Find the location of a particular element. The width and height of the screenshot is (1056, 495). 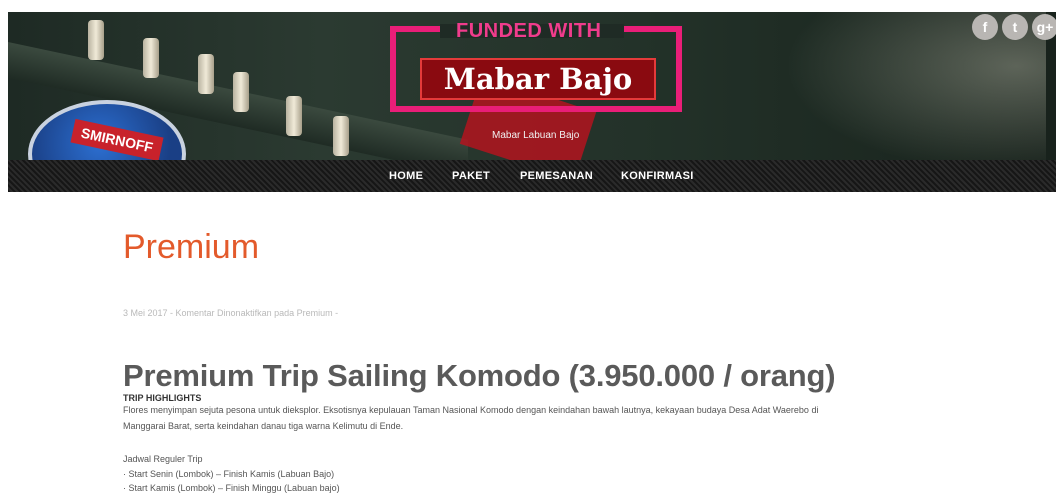

site-logo-name: Mabar Bajo is located at coordinates (538, 79).